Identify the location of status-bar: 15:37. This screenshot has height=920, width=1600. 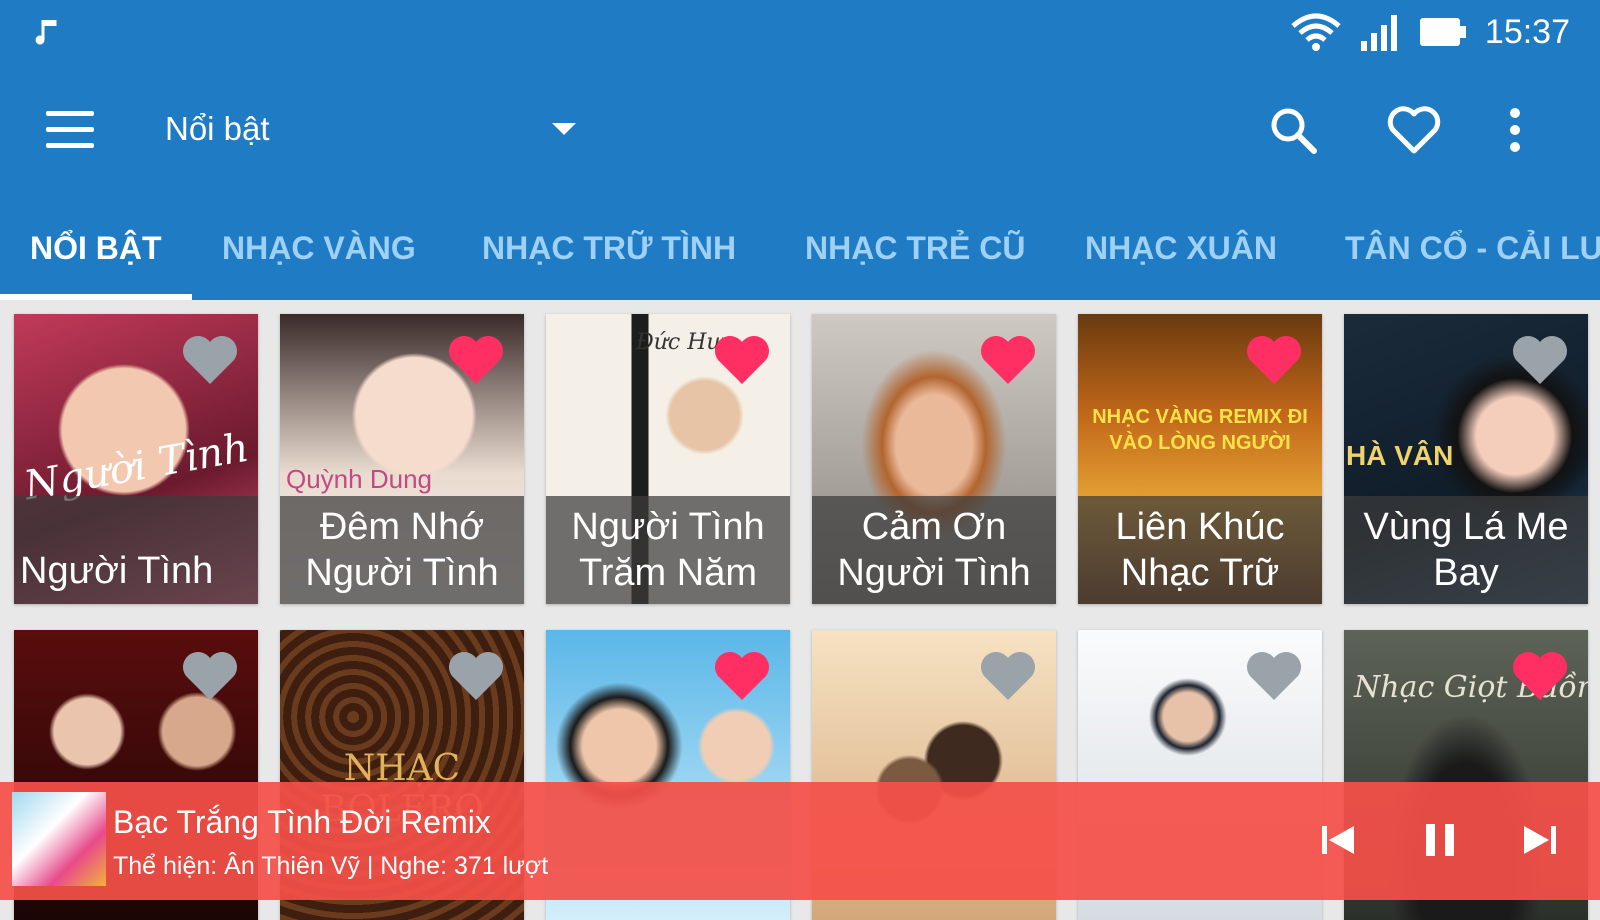
(800, 32).